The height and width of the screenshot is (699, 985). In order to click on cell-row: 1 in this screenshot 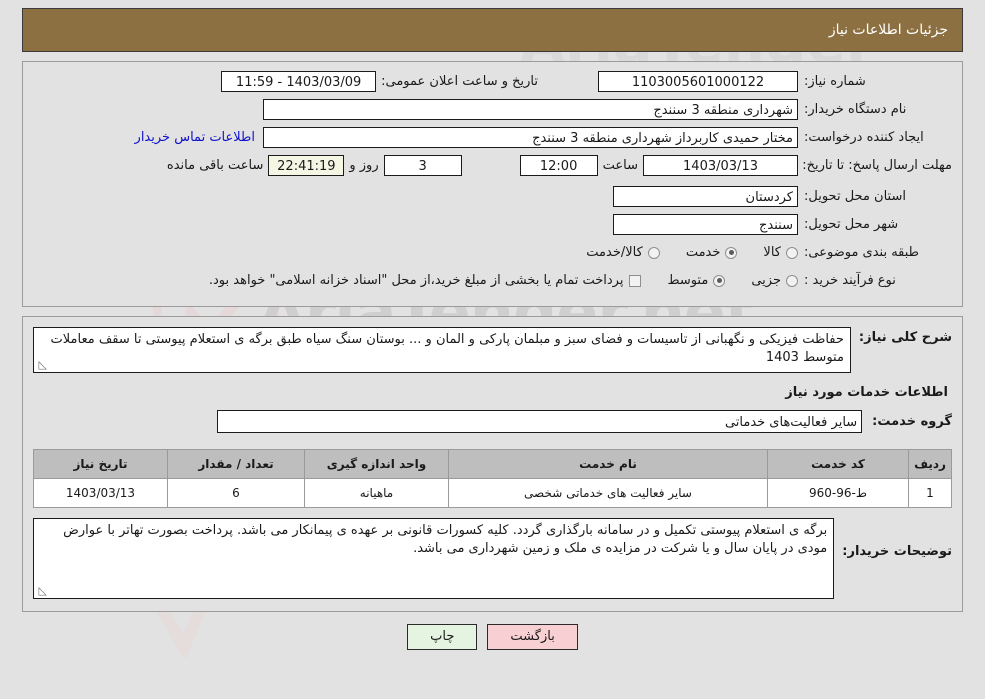, I will do `click(930, 493)`.